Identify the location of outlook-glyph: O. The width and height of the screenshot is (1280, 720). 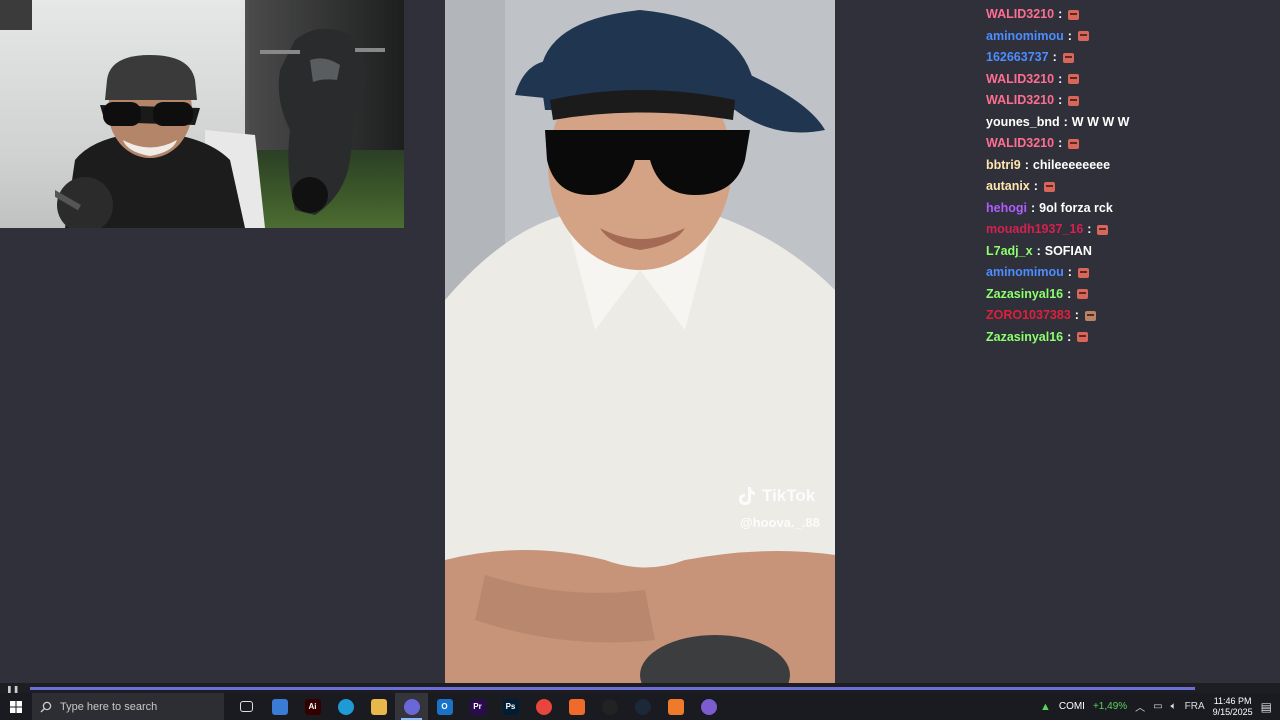
(444, 706).